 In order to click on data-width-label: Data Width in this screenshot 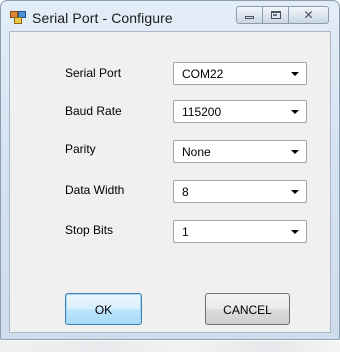, I will do `click(95, 190)`.